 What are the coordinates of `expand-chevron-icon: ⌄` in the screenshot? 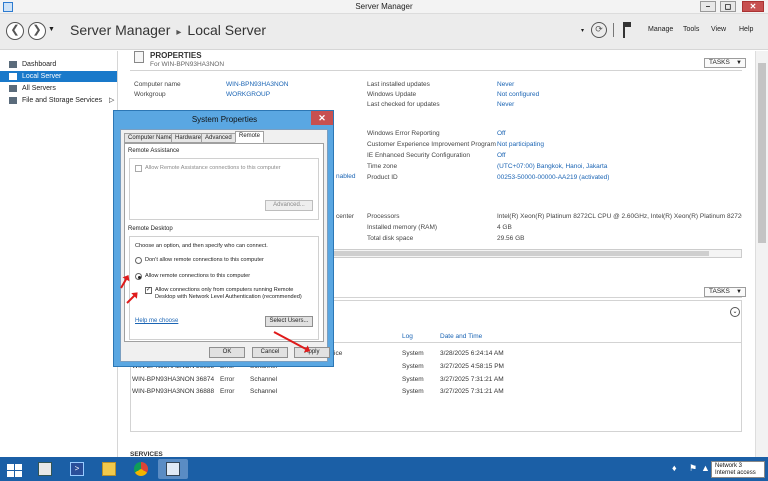 It's located at (735, 312).